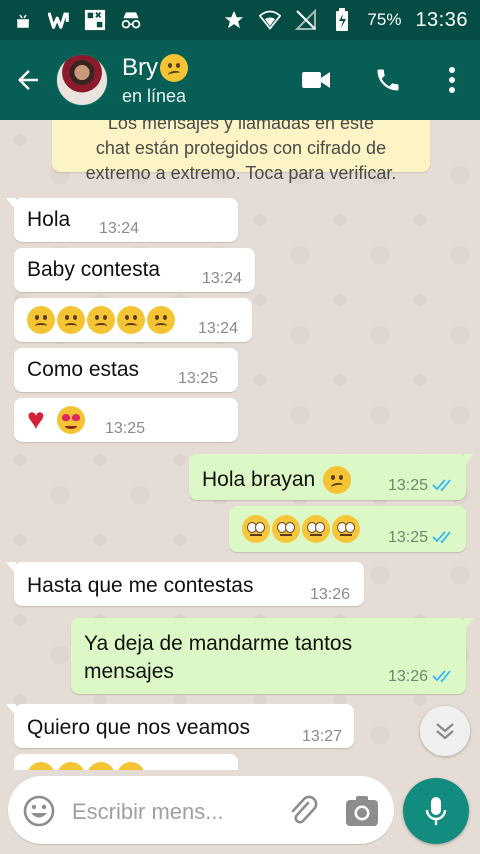 The width and height of the screenshot is (480, 854). I want to click on android-debug-icon, so click(23, 20).